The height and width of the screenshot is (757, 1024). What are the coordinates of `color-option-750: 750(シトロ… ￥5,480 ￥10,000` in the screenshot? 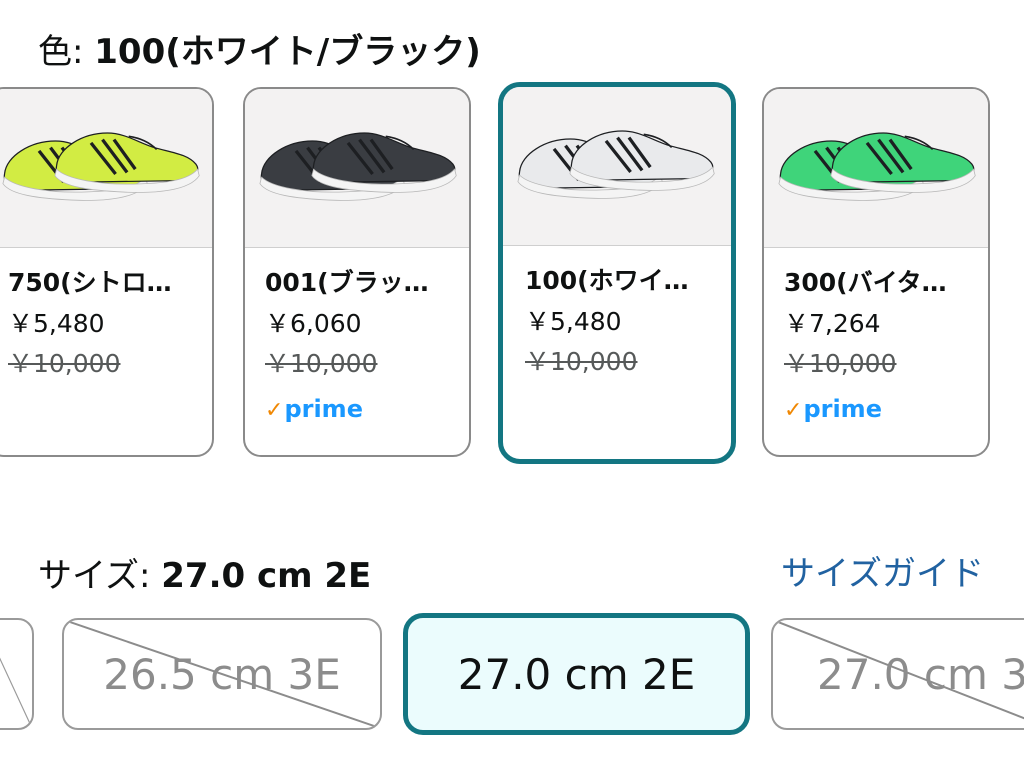 It's located at (107, 272).